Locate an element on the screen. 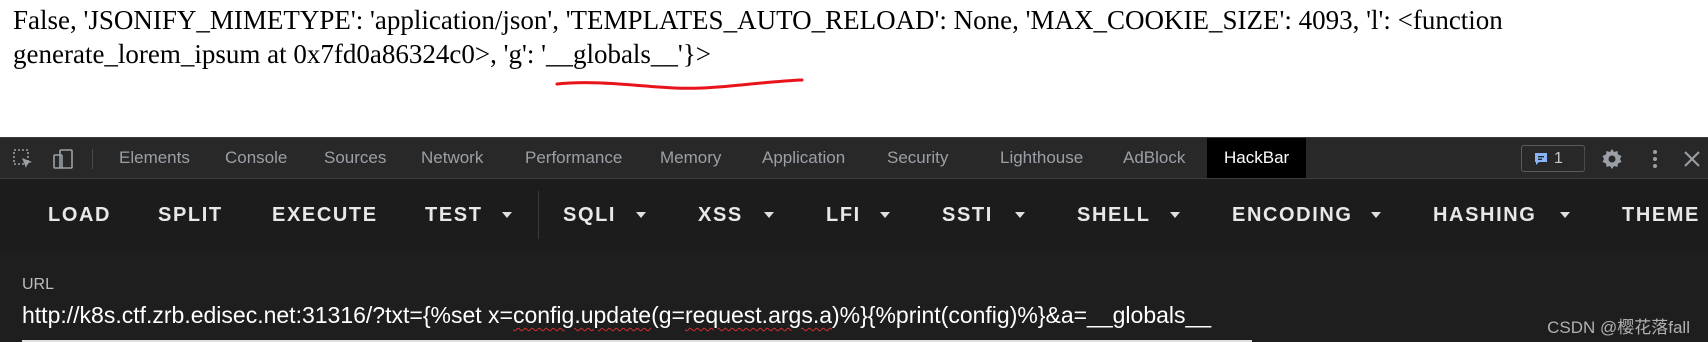  shell-dropdown: SHELL is located at coordinates (1114, 215).